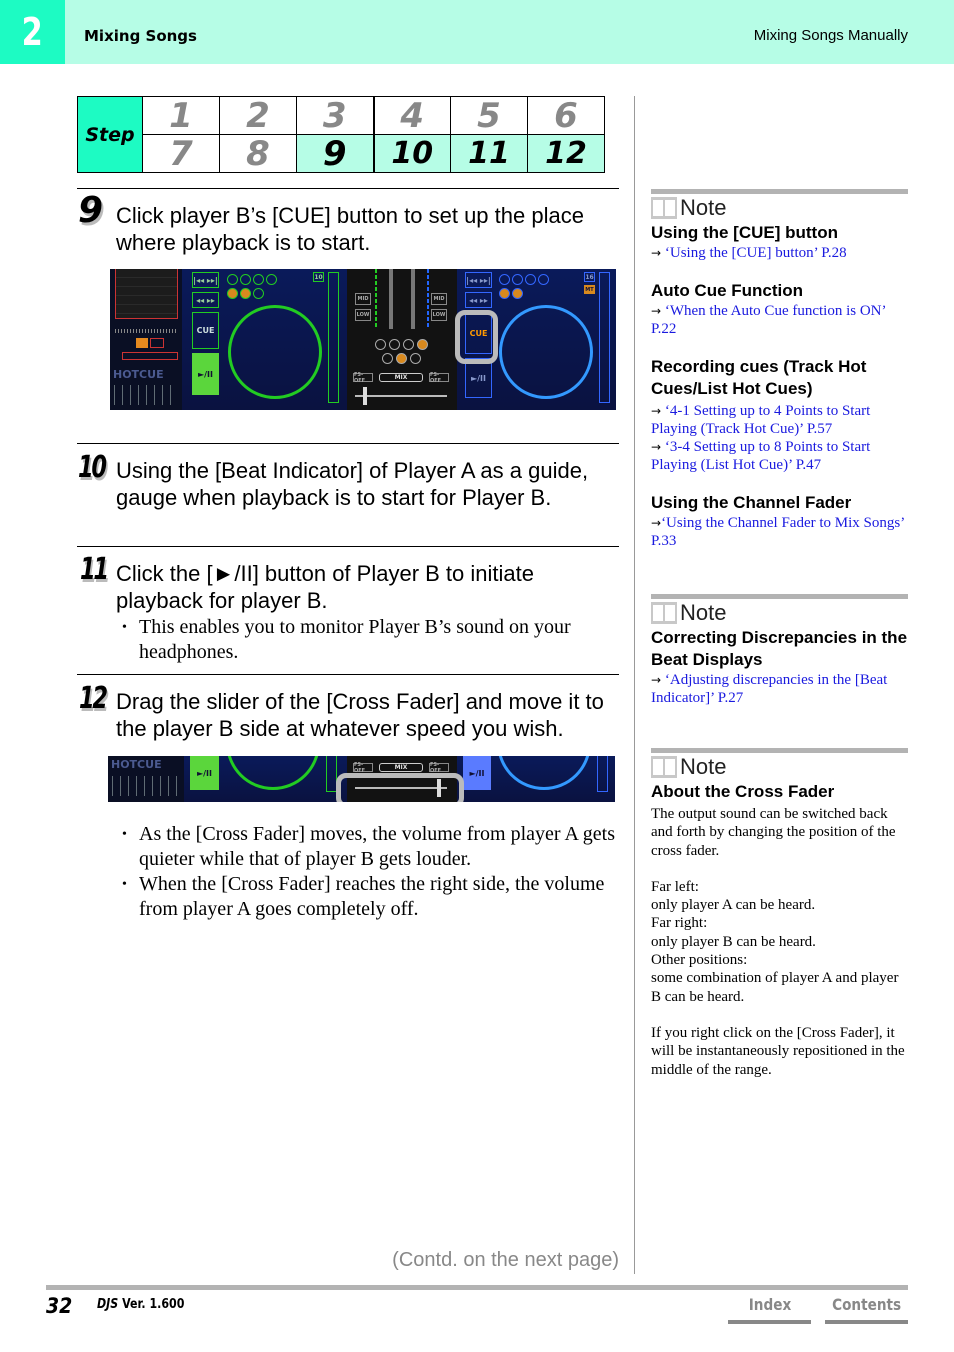 This screenshot has height=1352, width=954. What do you see at coordinates (391, 299) in the screenshot?
I see `channel-fader-a` at bounding box center [391, 299].